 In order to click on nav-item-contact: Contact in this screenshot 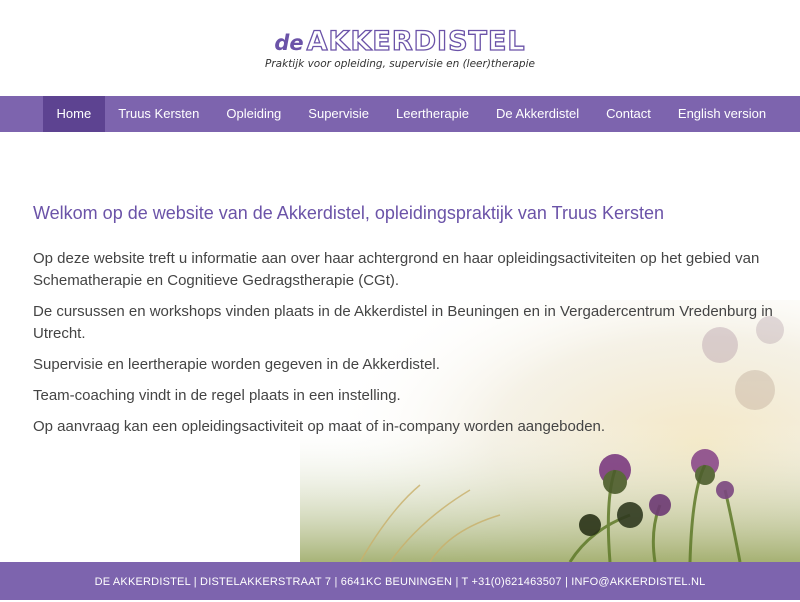, I will do `click(629, 114)`.